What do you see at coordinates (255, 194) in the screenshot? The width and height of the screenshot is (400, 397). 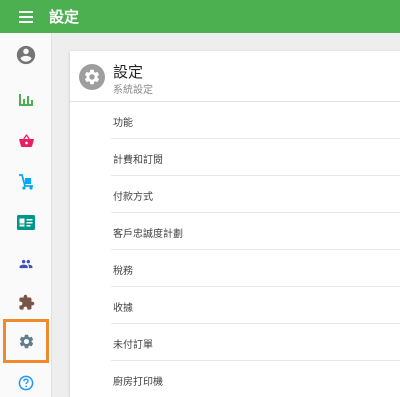 I see `settings-item-payment-methods: 付款方式` at bounding box center [255, 194].